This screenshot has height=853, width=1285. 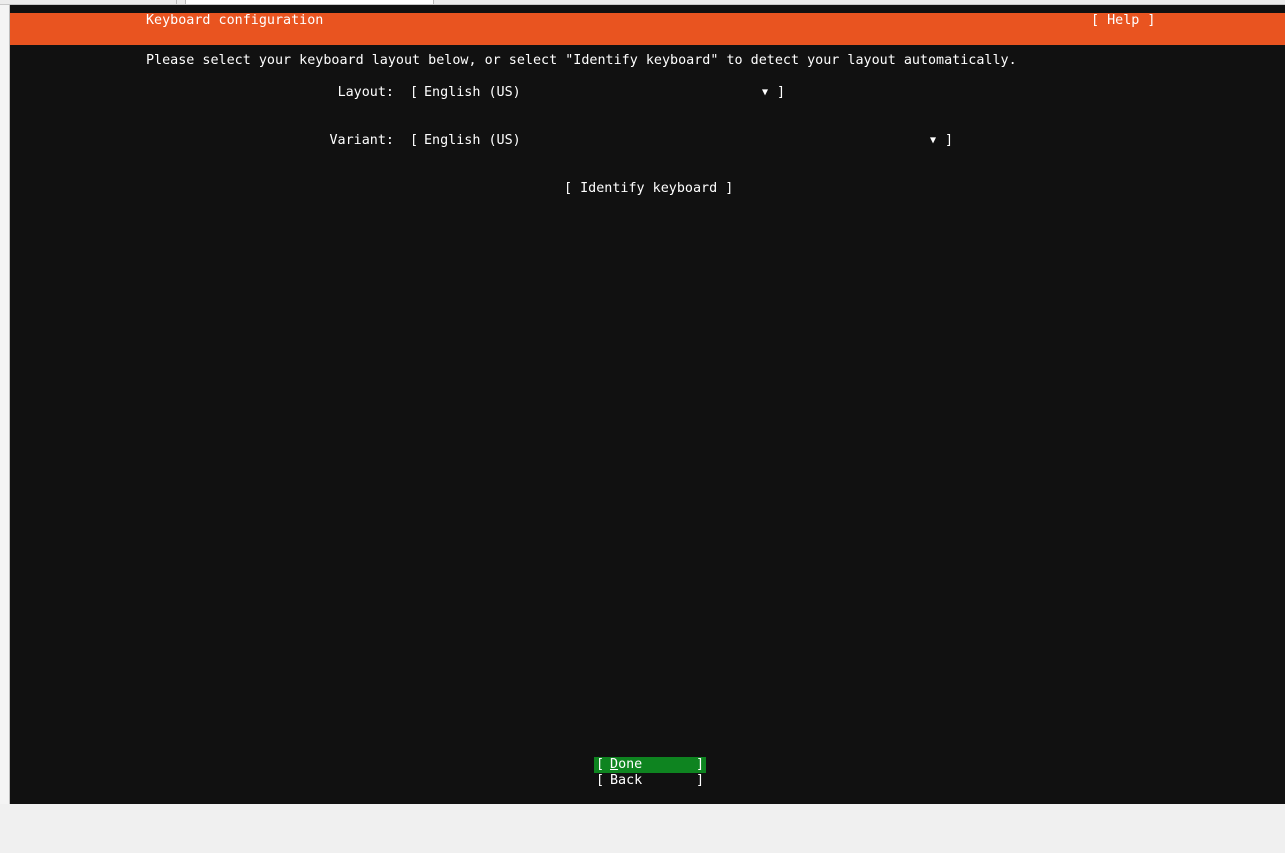 I want to click on done-mnemonic: D, so click(x=614, y=764).